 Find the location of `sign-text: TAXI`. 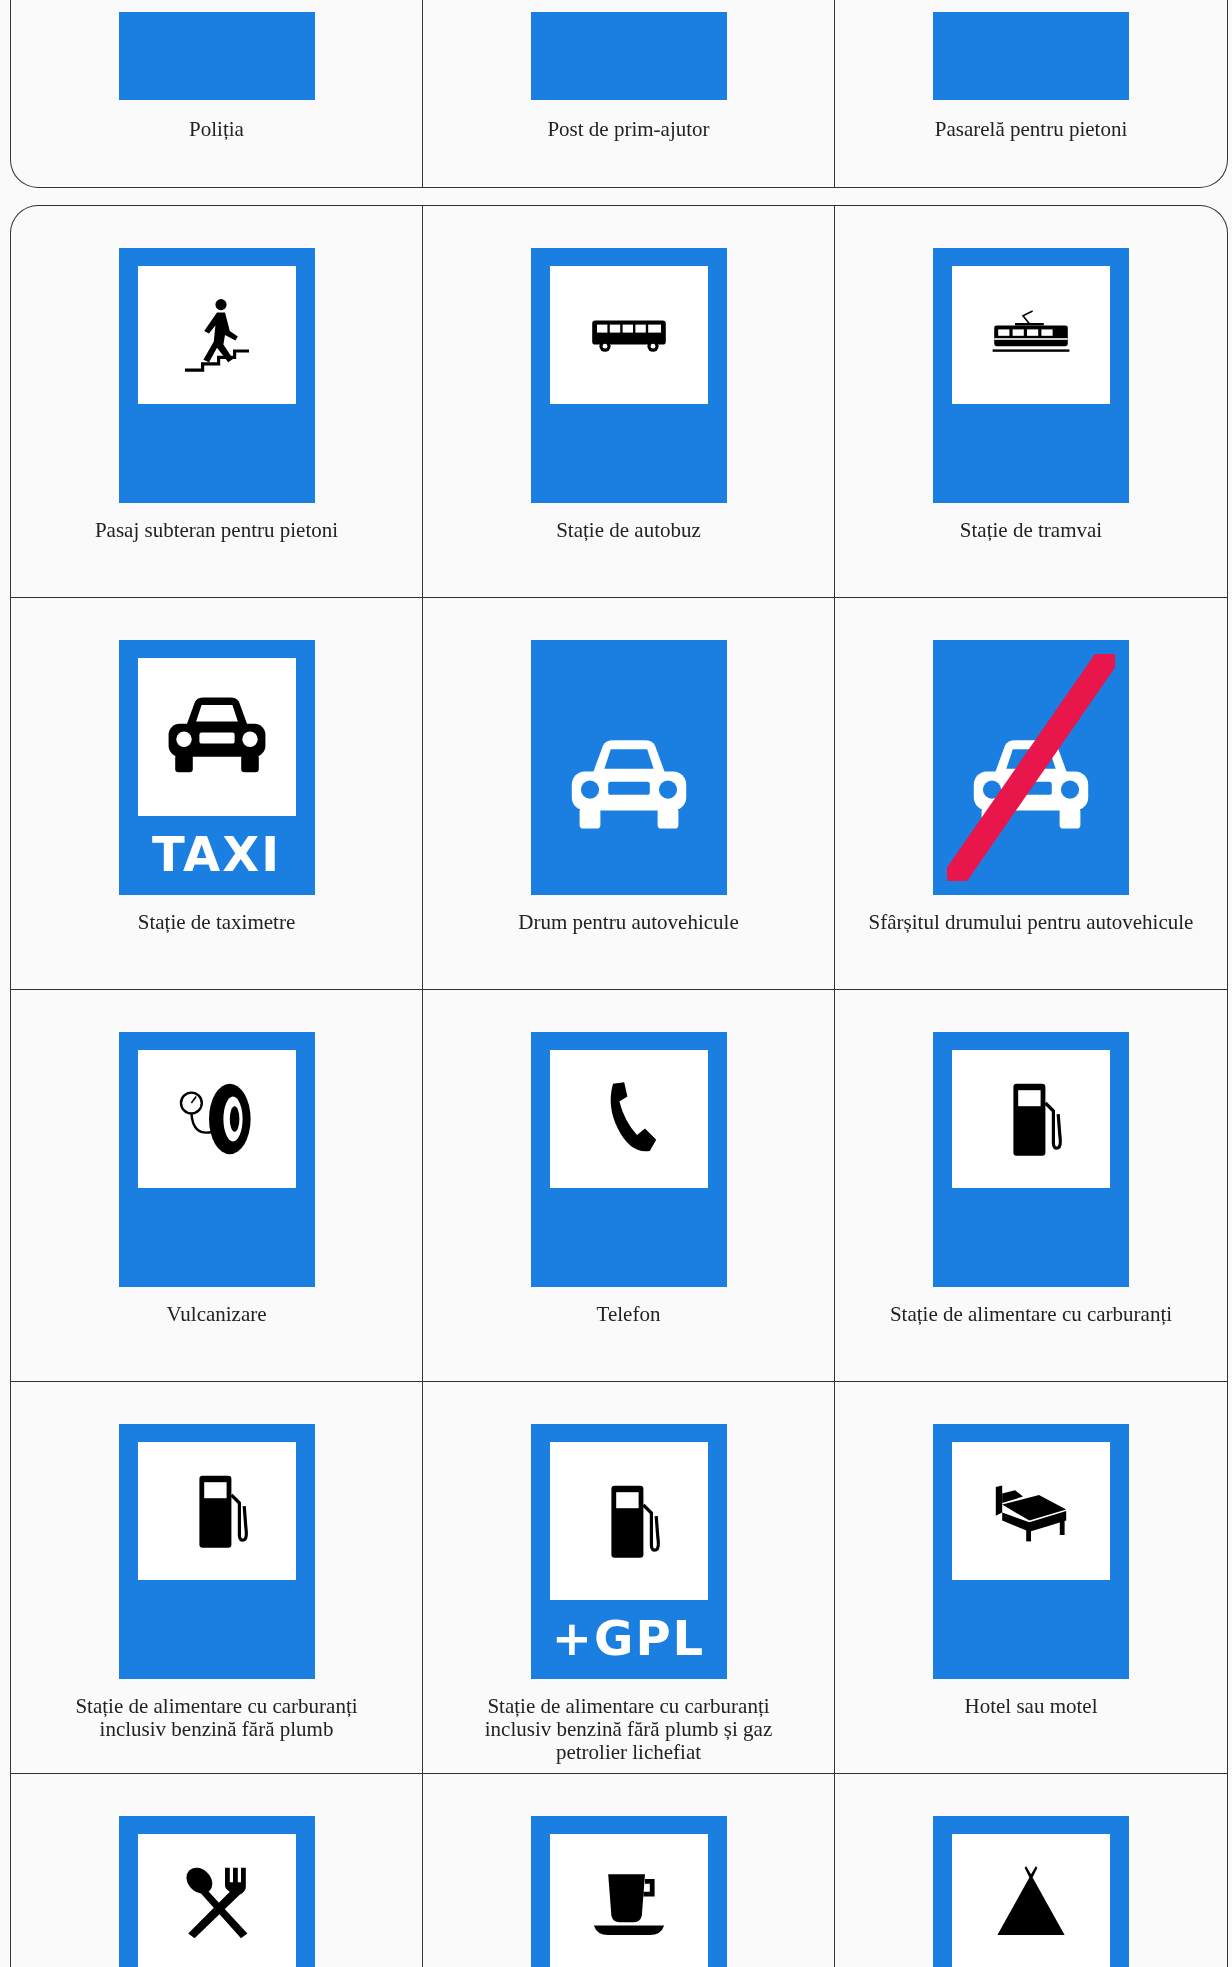

sign-text: TAXI is located at coordinates (216, 854).